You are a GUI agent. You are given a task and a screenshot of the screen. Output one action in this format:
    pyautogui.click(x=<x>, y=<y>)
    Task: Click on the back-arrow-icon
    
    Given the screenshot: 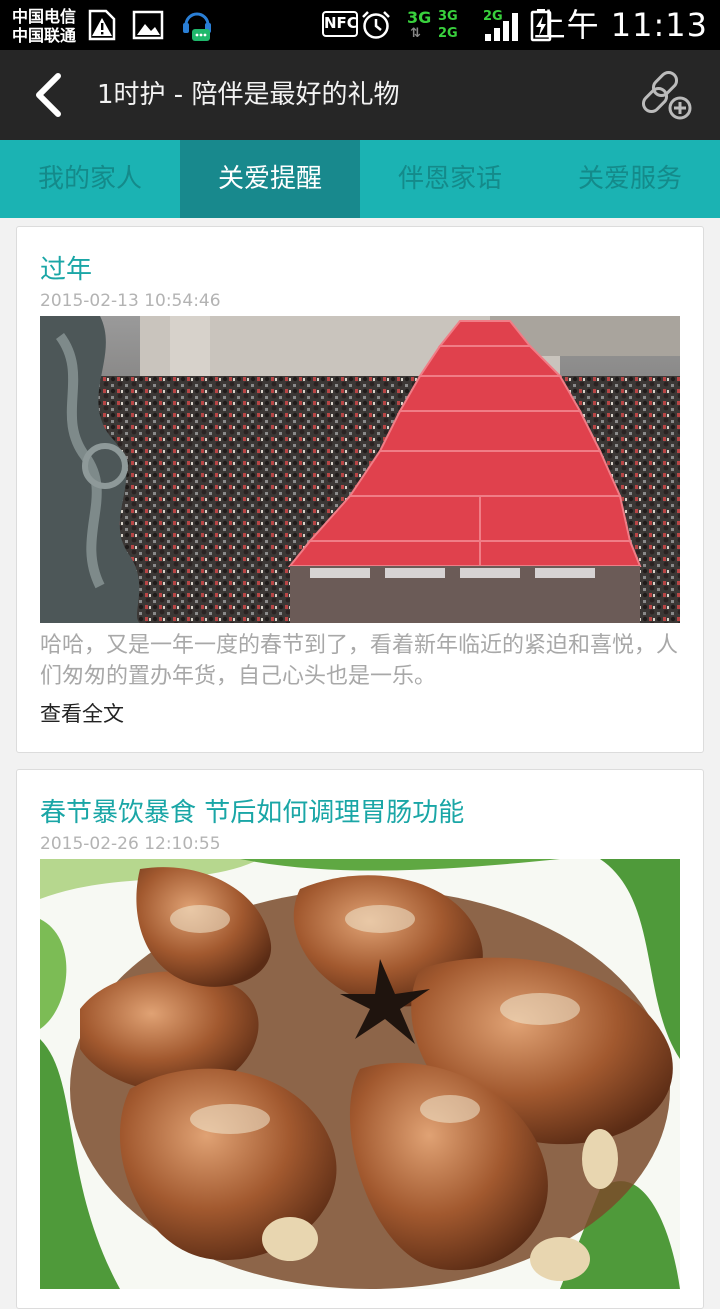 What is the action you would take?
    pyautogui.click(x=48, y=95)
    